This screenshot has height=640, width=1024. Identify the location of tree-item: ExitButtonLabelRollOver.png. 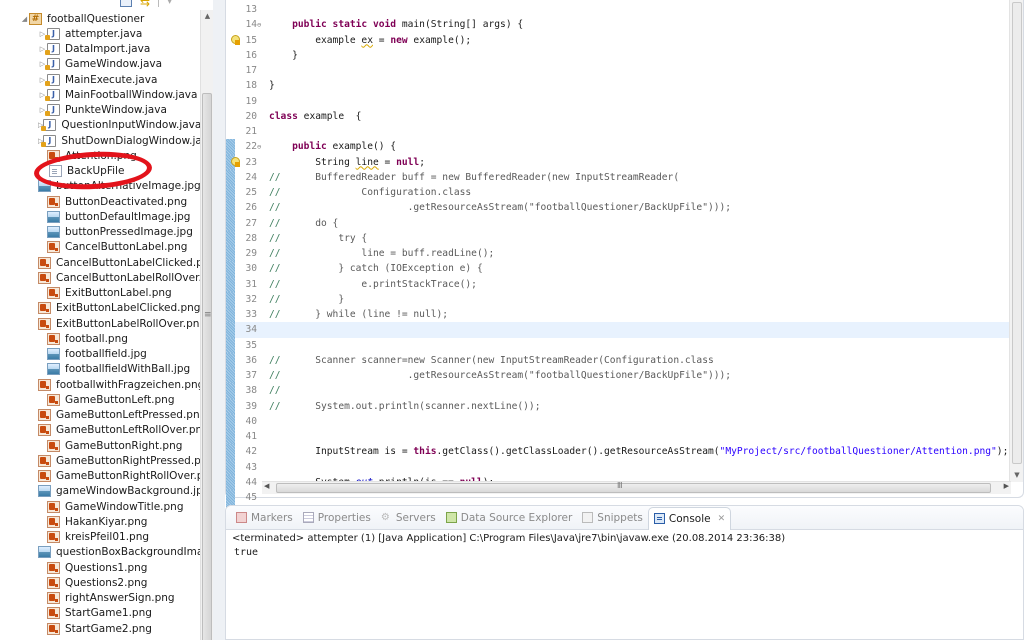
(100, 323).